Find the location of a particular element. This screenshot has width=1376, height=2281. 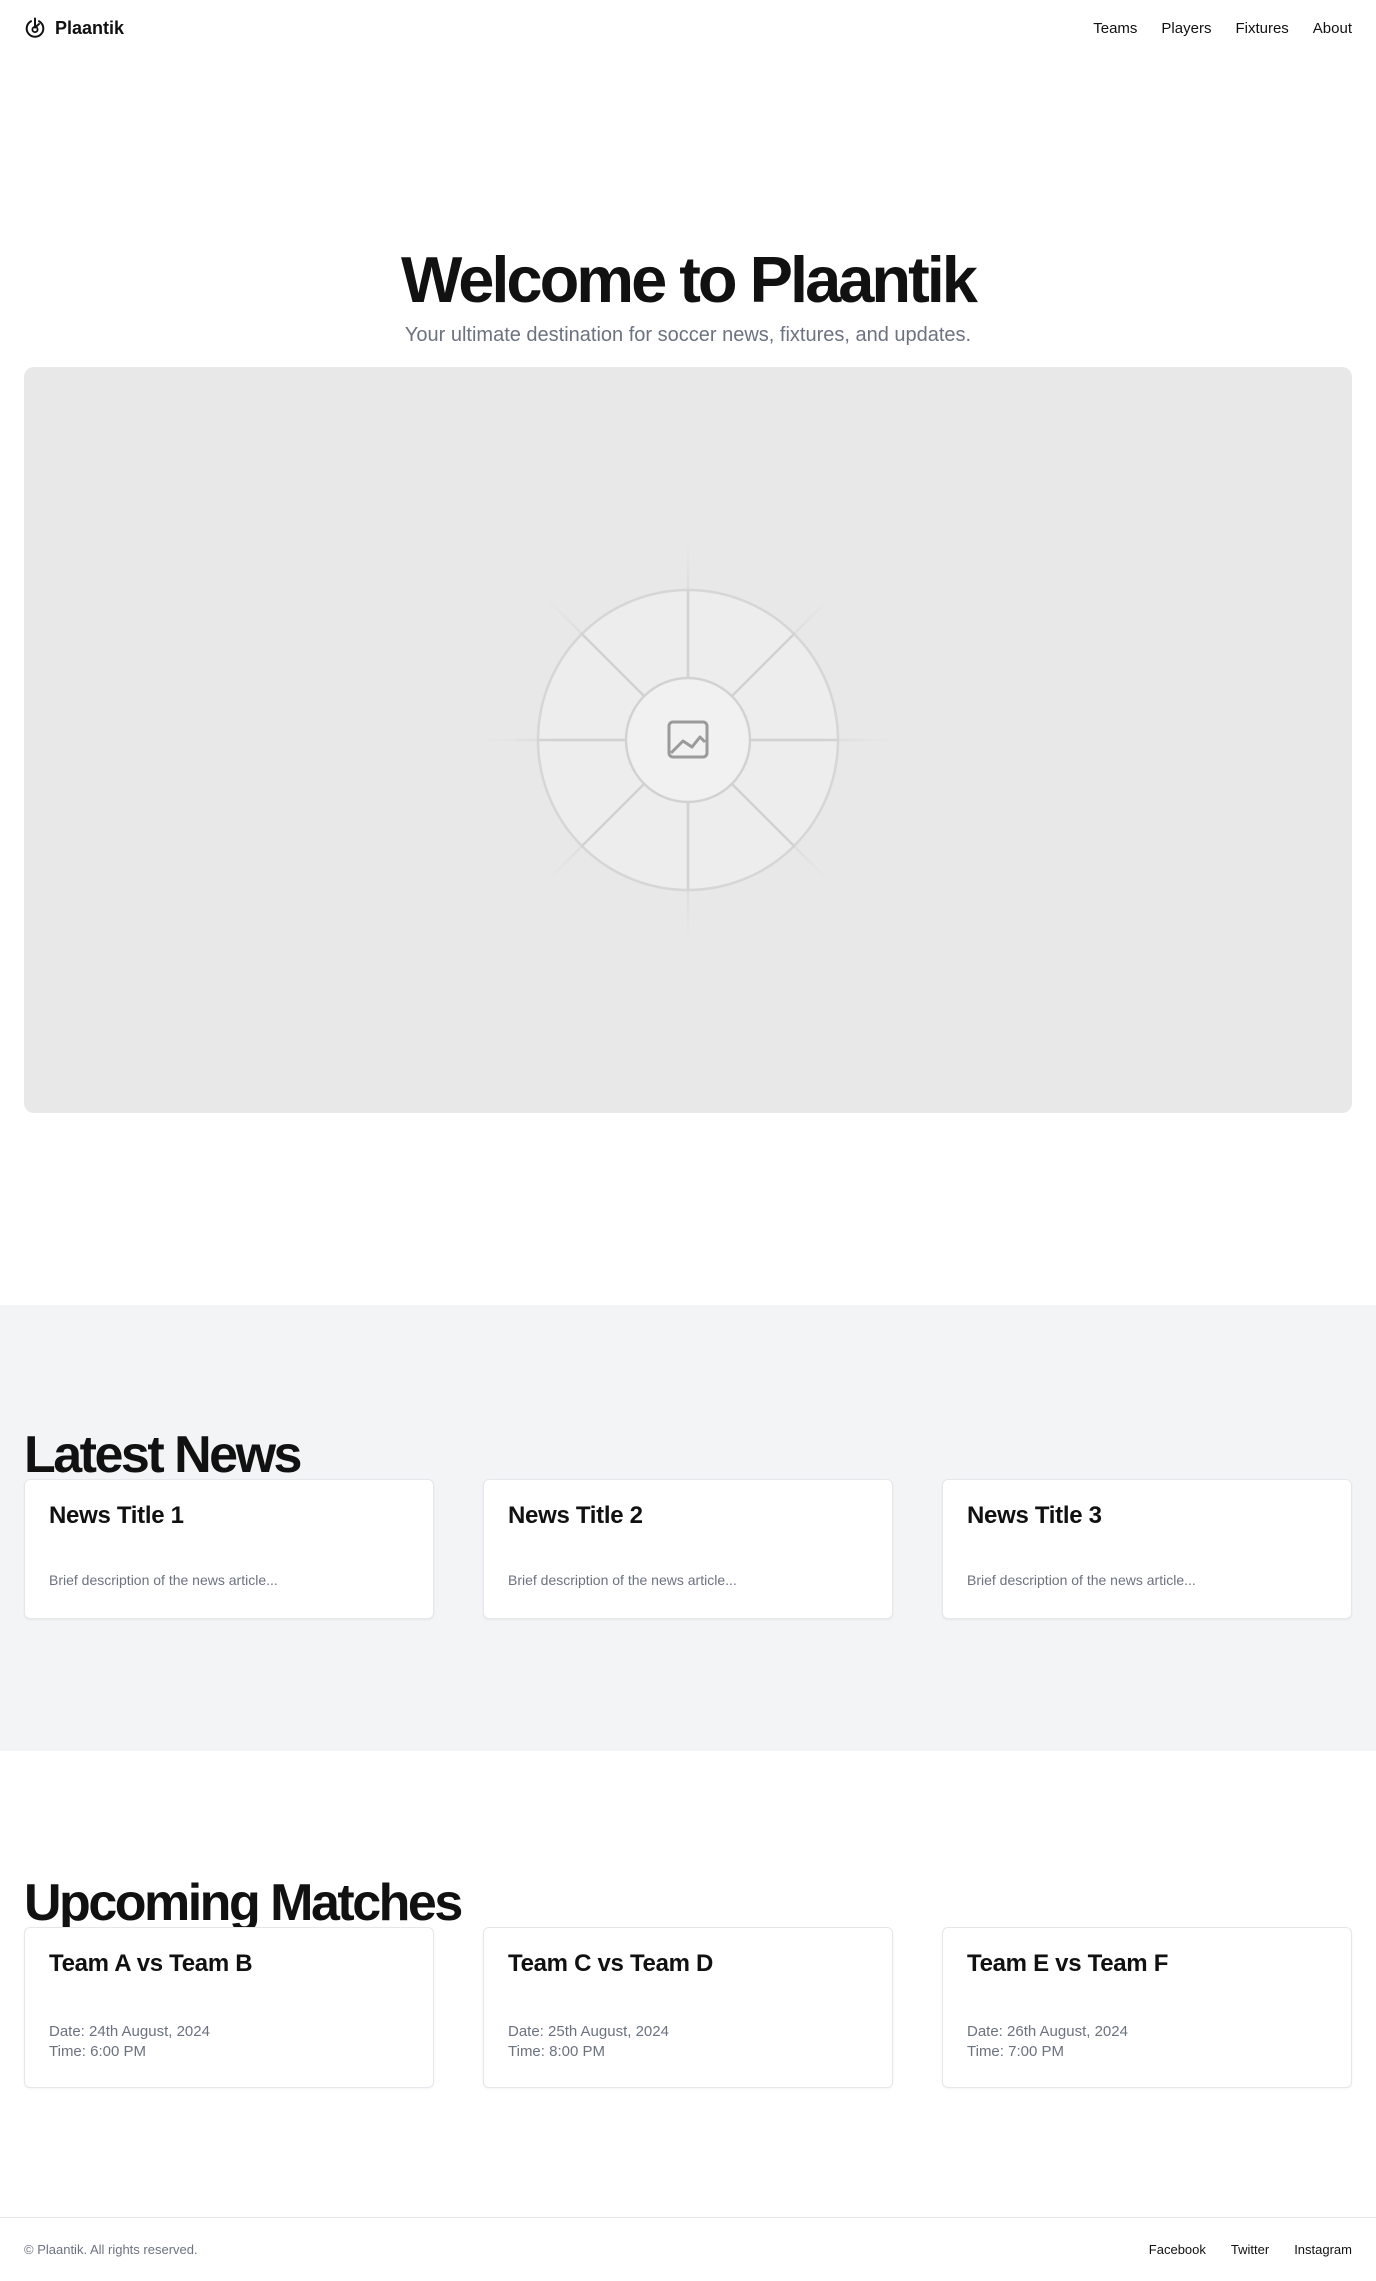

match-card-title: Team A vs Team B is located at coordinates (151, 1963).